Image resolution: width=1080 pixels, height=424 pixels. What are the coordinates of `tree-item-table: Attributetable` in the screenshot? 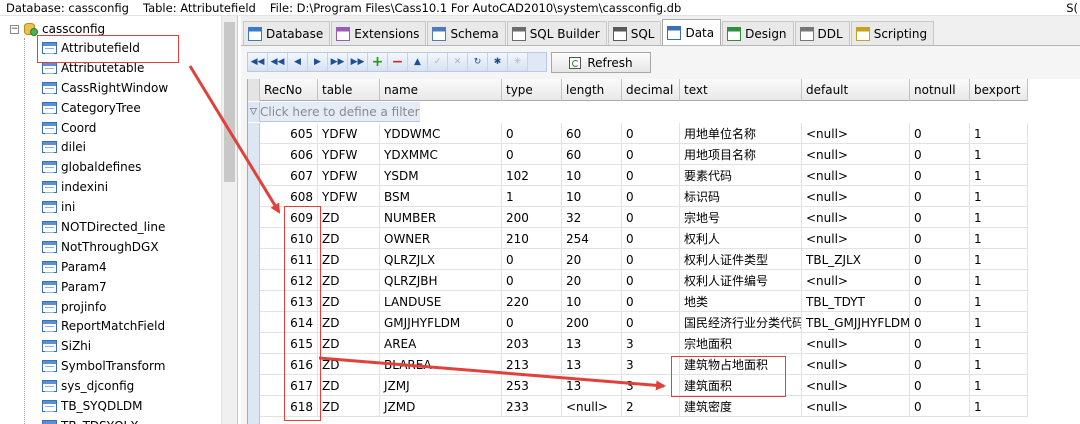 It's located at (105, 68).